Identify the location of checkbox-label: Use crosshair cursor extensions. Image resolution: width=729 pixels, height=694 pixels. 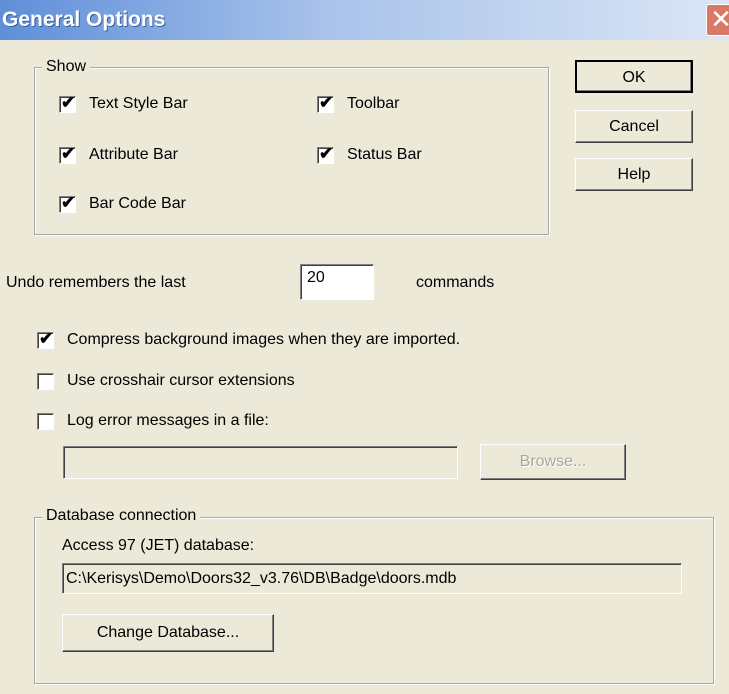
(181, 380).